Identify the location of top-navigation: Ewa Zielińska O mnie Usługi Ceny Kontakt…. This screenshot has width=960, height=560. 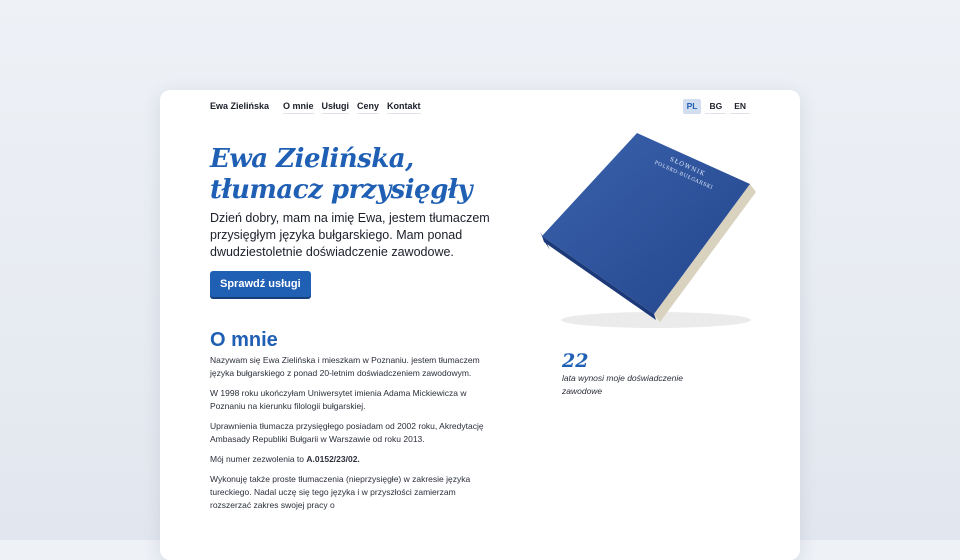
(480, 107).